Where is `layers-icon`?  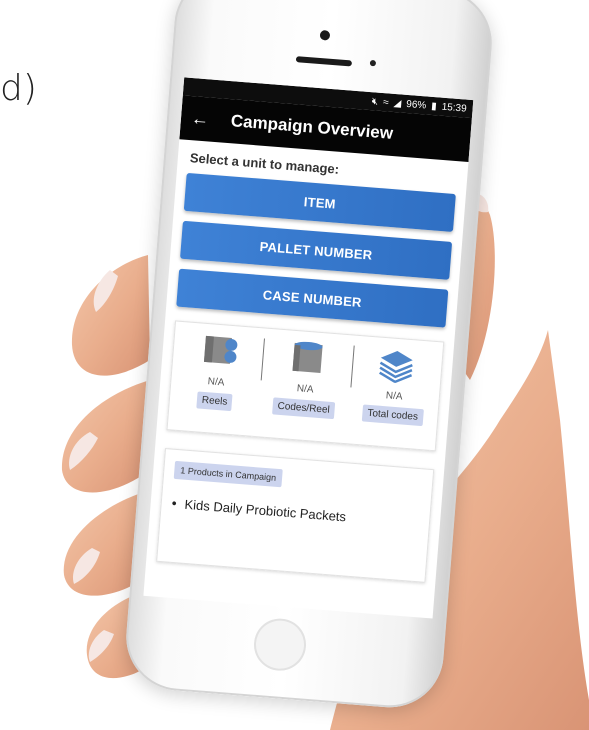 layers-icon is located at coordinates (396, 367).